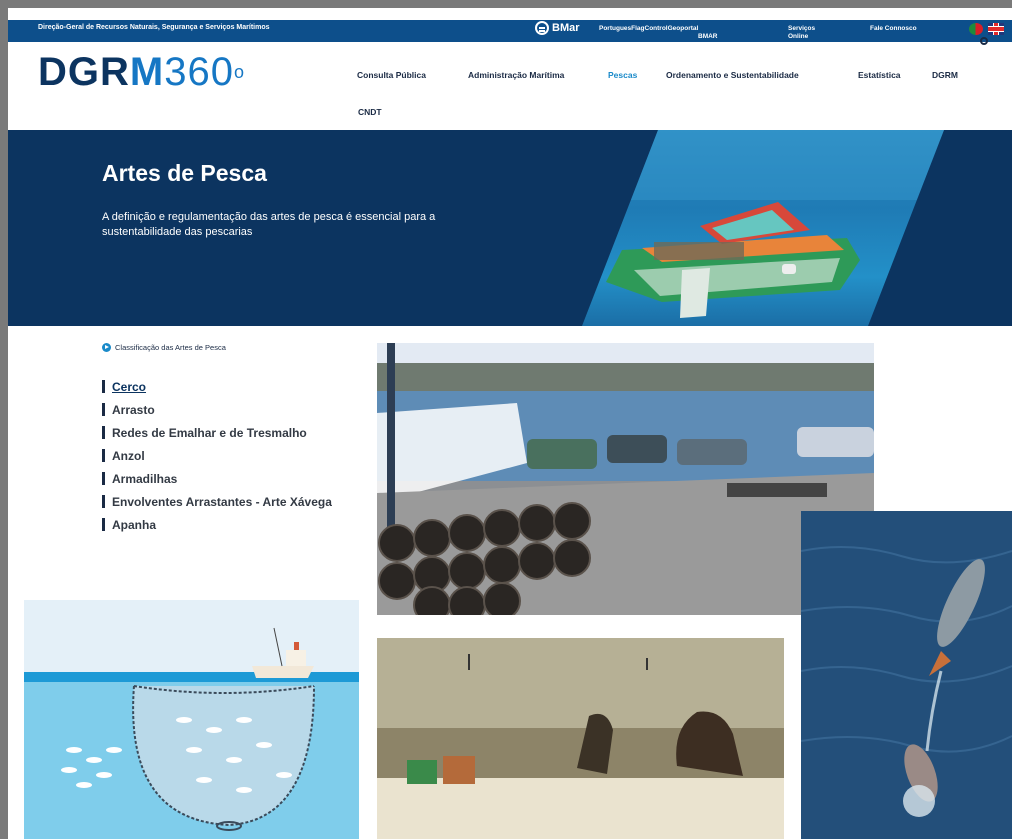 The width and height of the screenshot is (1012, 839). What do you see at coordinates (222, 501) in the screenshot?
I see `menu-item-label: Envolventes Arrastantes - Arte Xávega` at bounding box center [222, 501].